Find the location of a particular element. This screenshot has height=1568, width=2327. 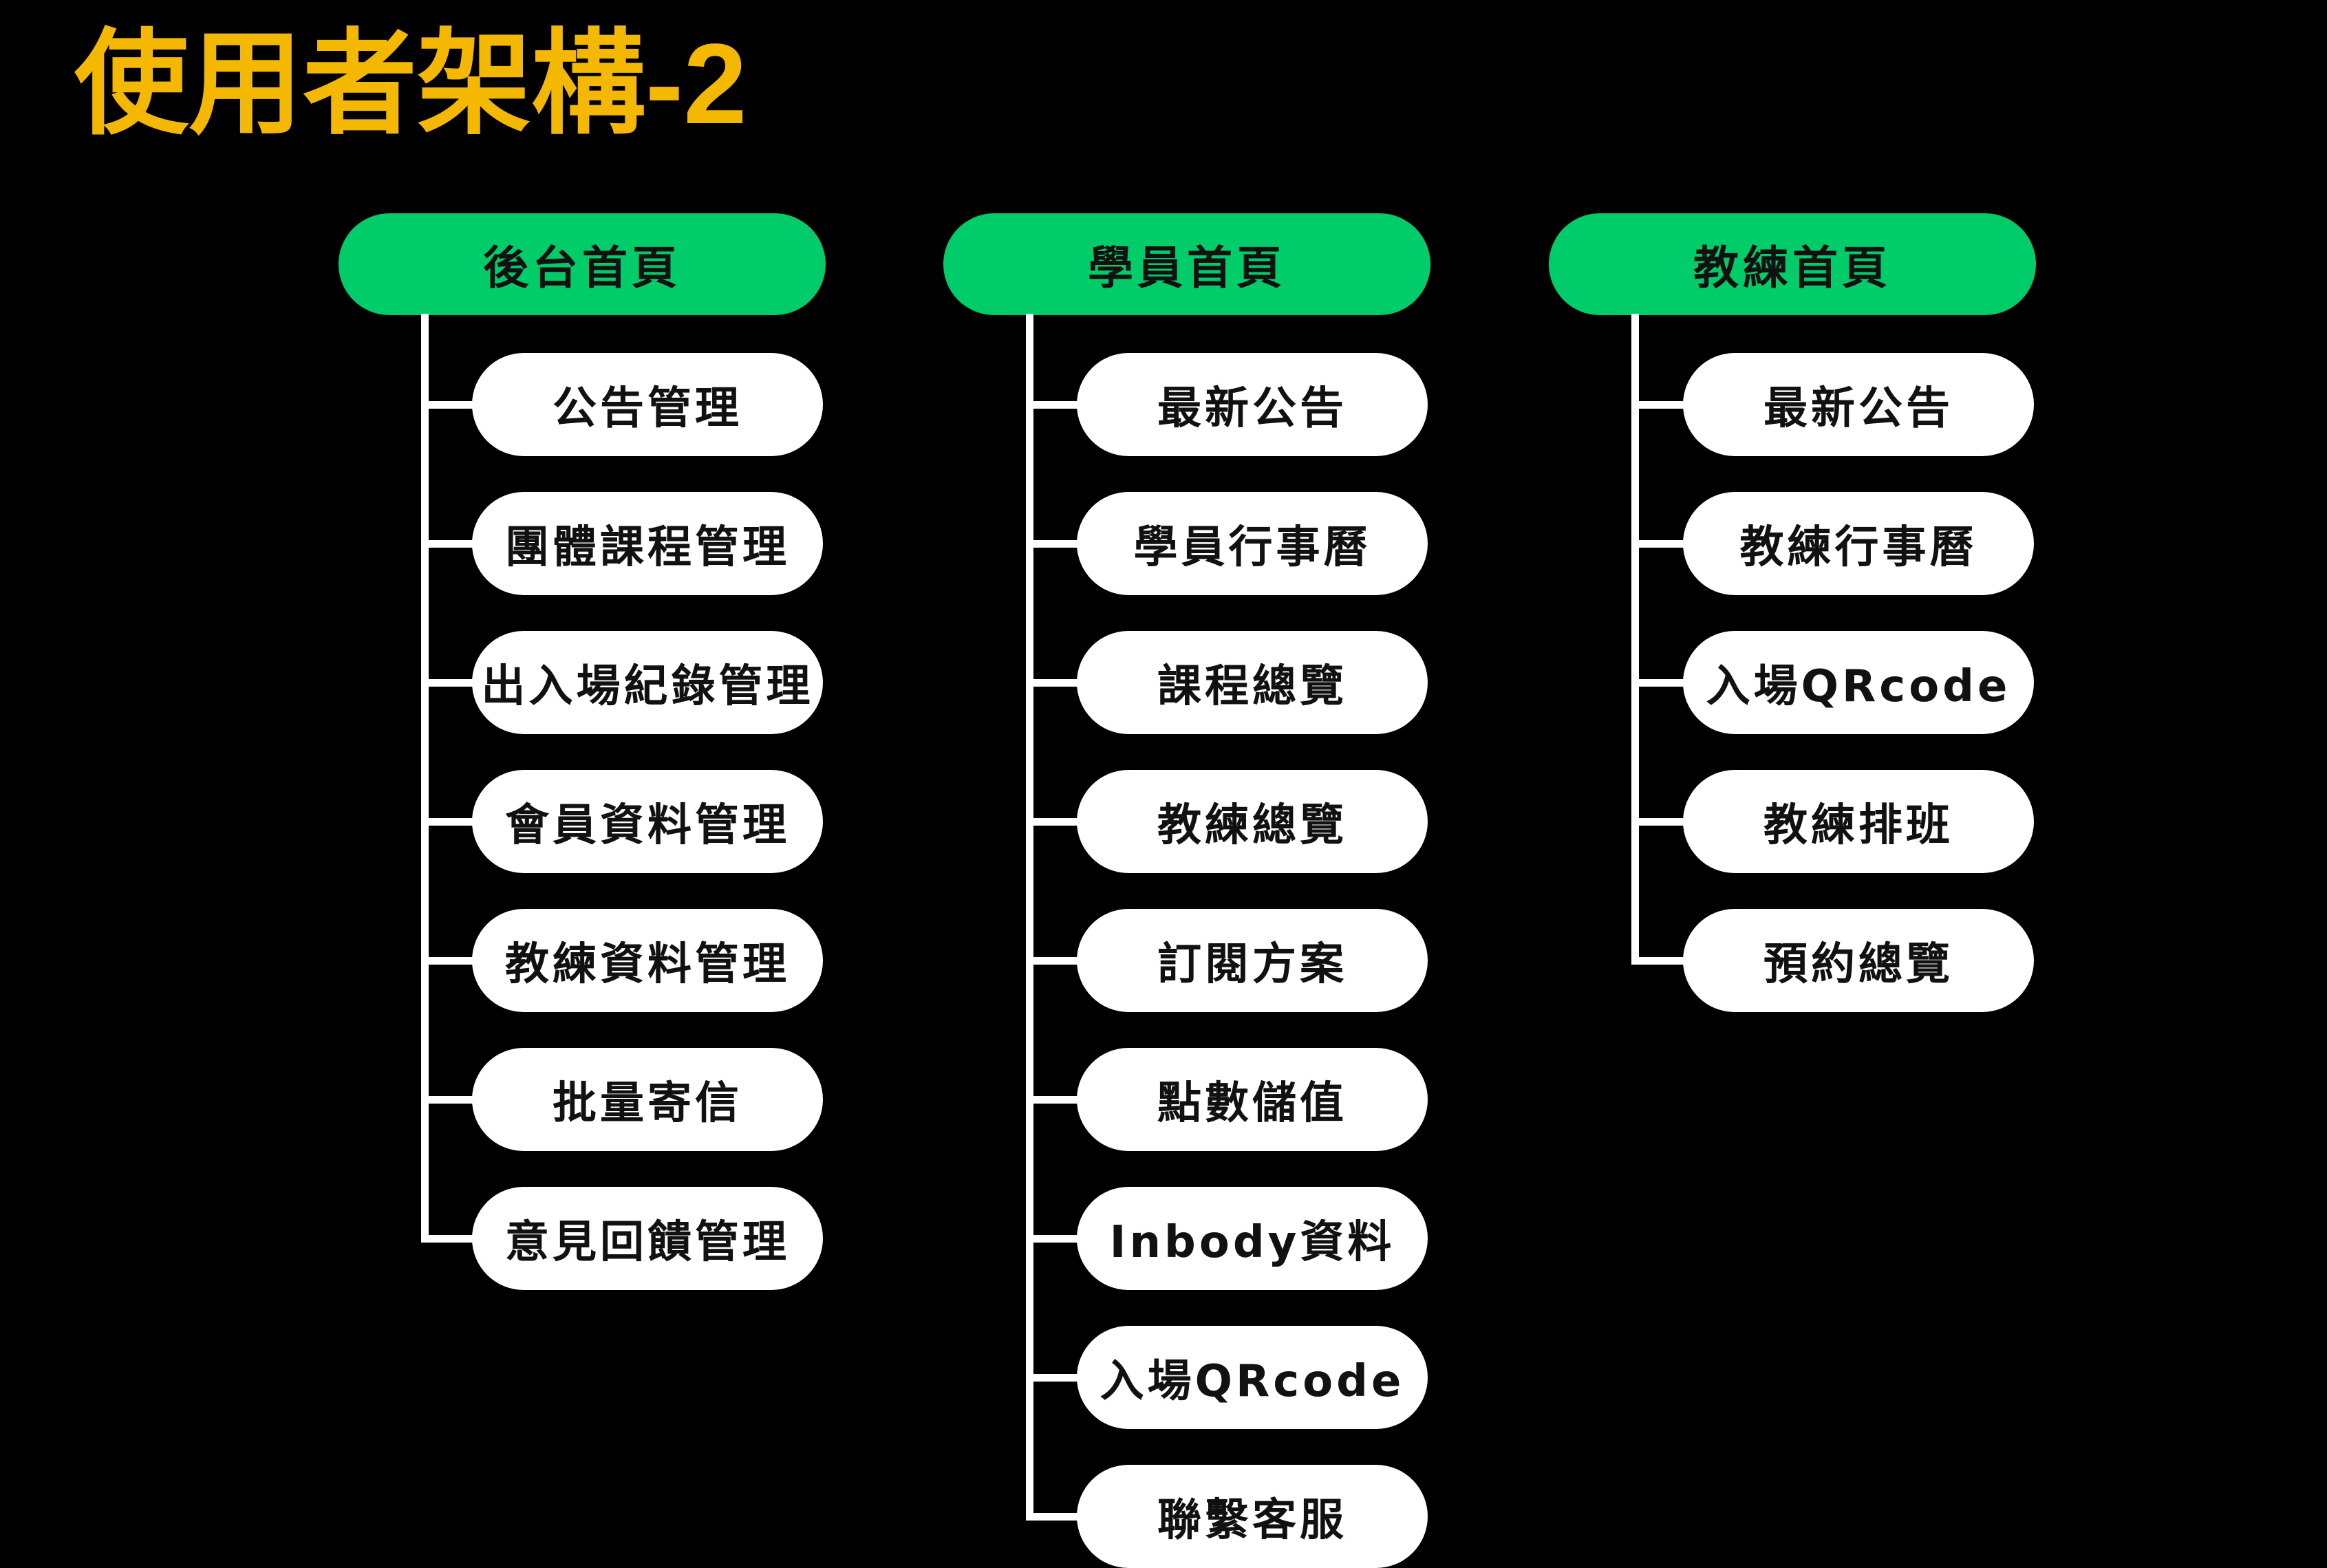

child-node: 最新公告 is located at coordinates (1858, 404).